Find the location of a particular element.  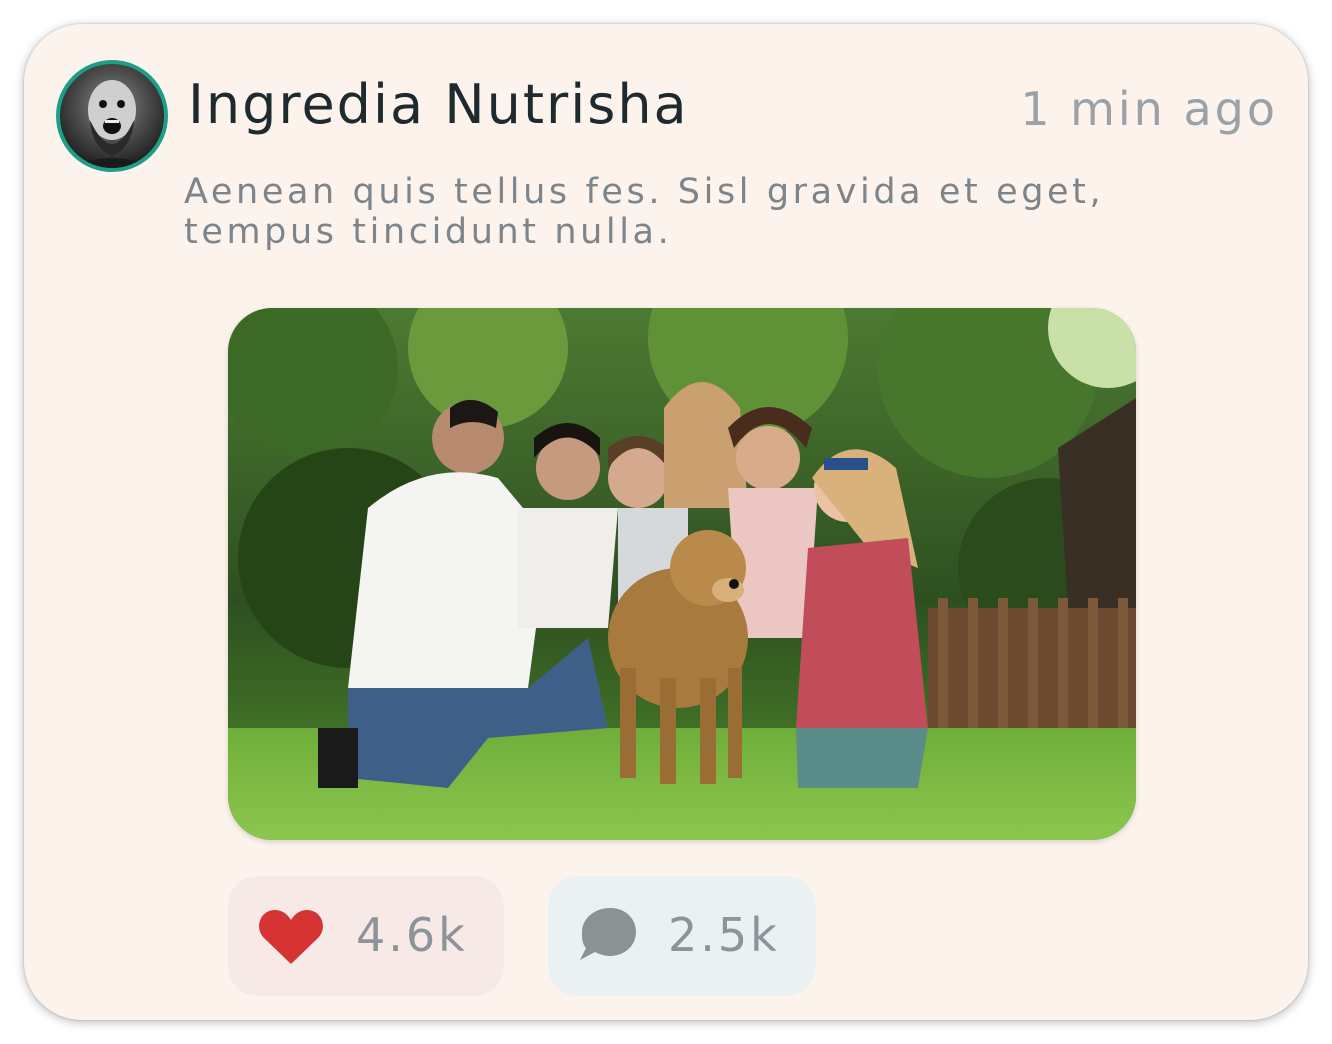

post-timestamp: 1 min ago is located at coordinates (1149, 109).